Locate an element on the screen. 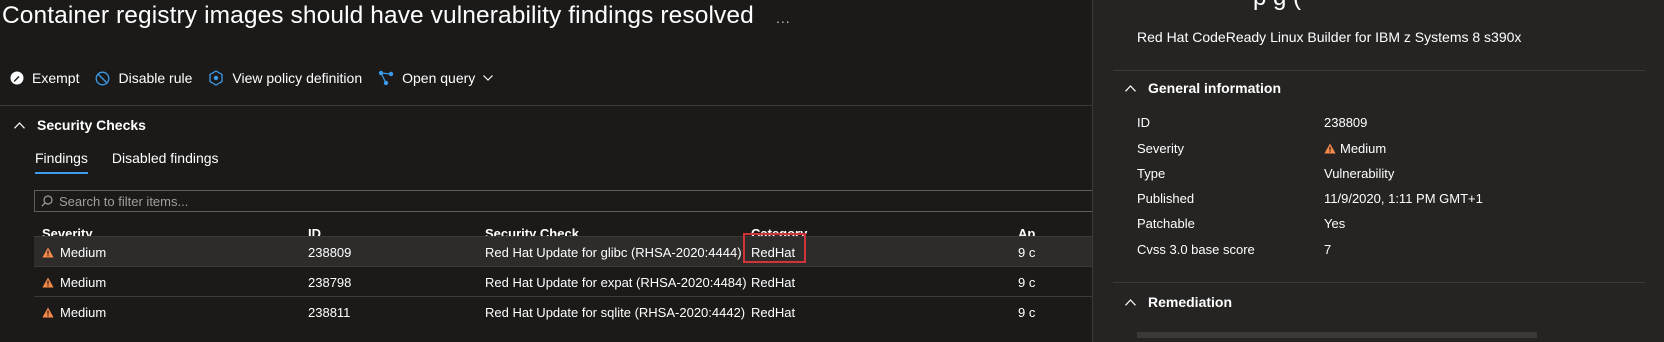  remediation-header: Remediation is located at coordinates (1178, 302).